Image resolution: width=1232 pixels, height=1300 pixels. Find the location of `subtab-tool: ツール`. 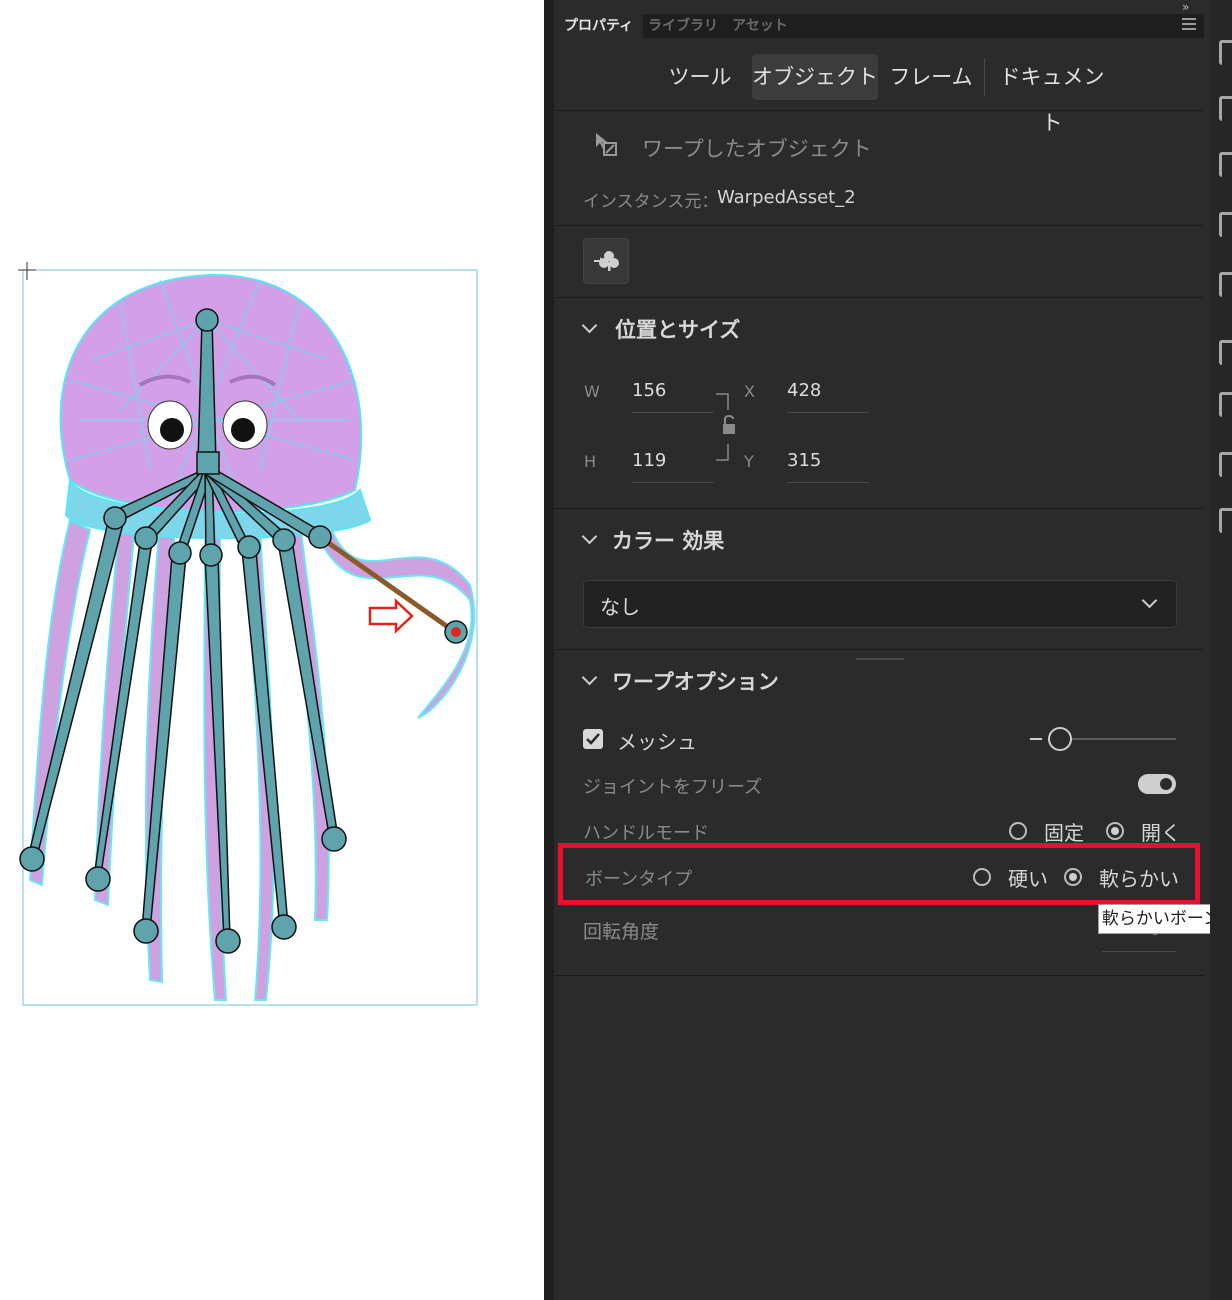

subtab-tool: ツール is located at coordinates (700, 77).